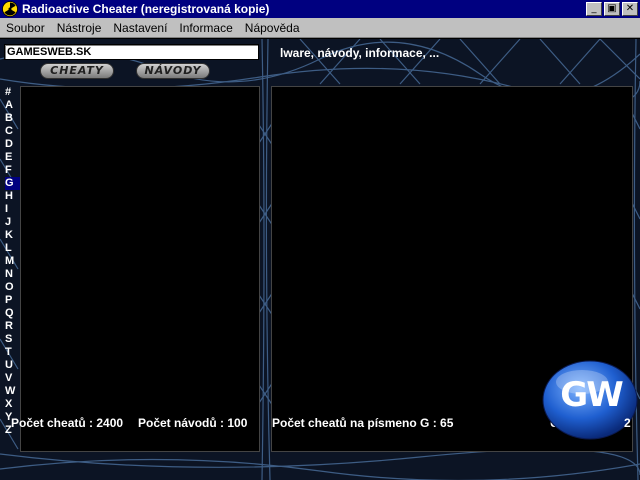 The width and height of the screenshot is (640, 480). What do you see at coordinates (13, 157) in the screenshot?
I see `letter-index-item: E` at bounding box center [13, 157].